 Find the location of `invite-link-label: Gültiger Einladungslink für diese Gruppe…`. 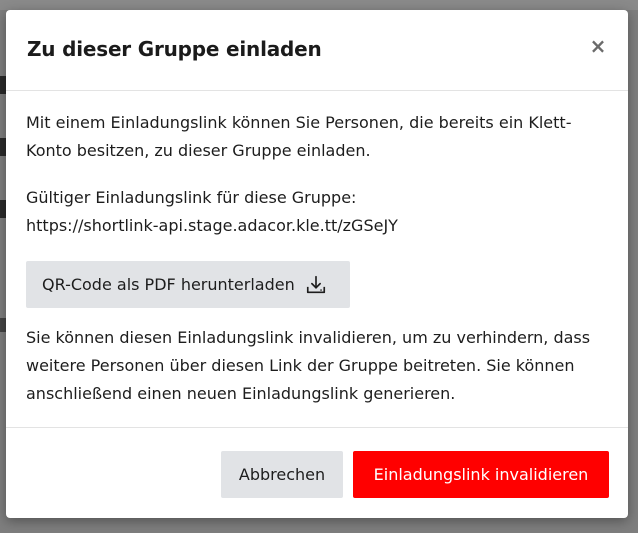

invite-link-label: Gültiger Einladungslink für diese Gruppe… is located at coordinates (191, 197).